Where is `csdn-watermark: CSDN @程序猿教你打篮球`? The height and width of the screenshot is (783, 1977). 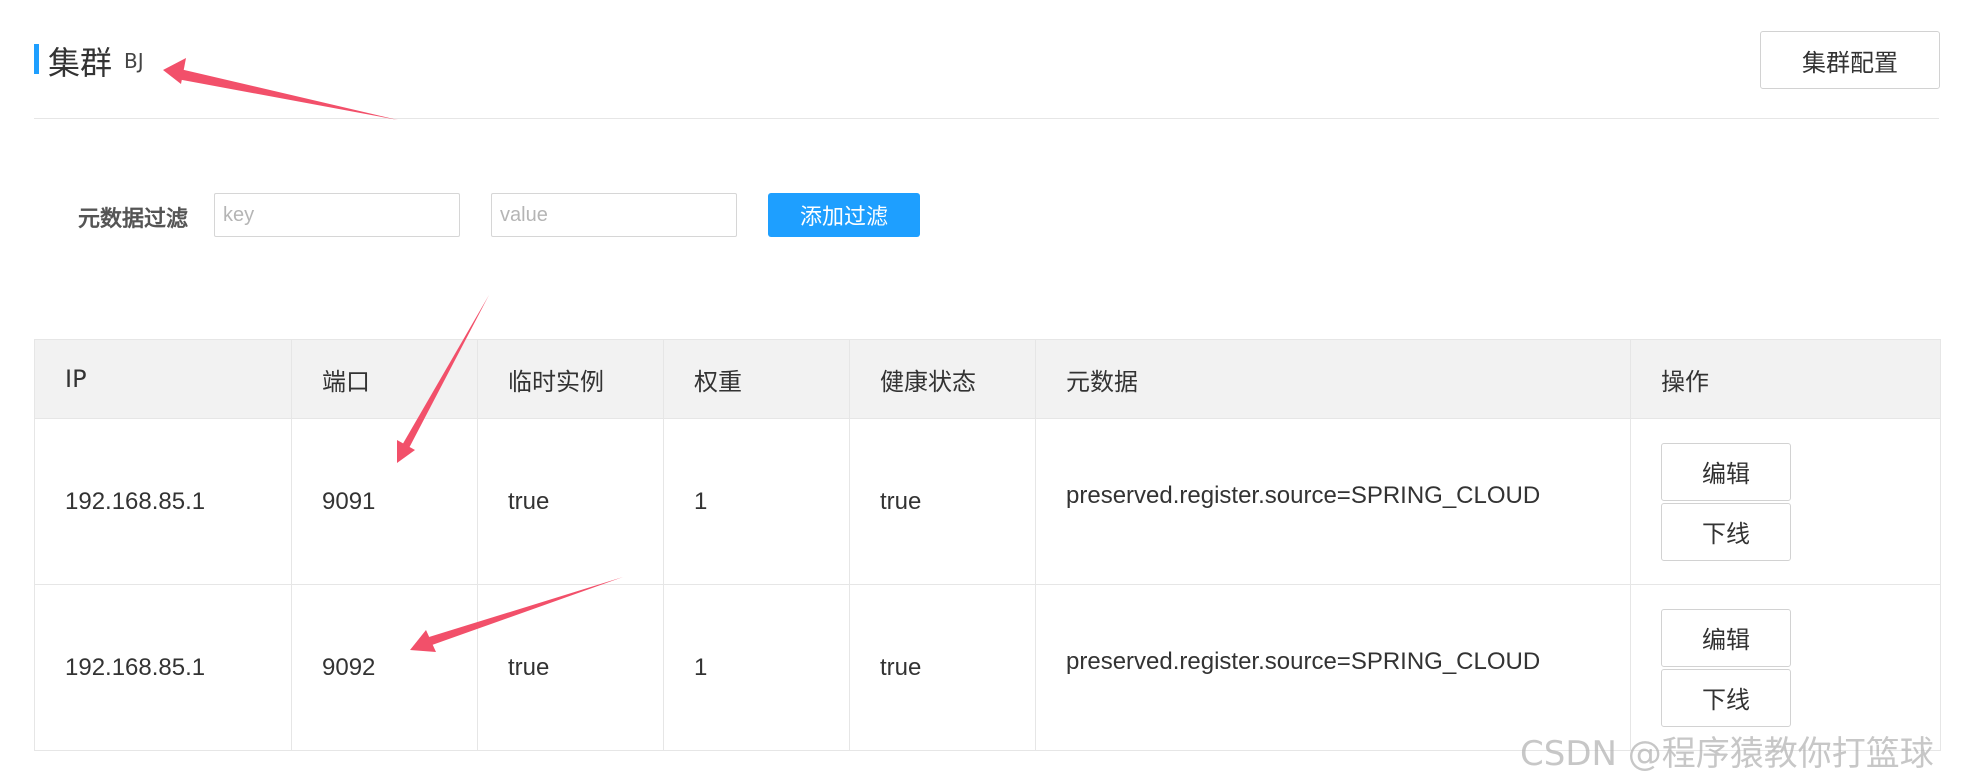
csdn-watermark: CSDN @程序猿教你打篮球 is located at coordinates (1727, 754).